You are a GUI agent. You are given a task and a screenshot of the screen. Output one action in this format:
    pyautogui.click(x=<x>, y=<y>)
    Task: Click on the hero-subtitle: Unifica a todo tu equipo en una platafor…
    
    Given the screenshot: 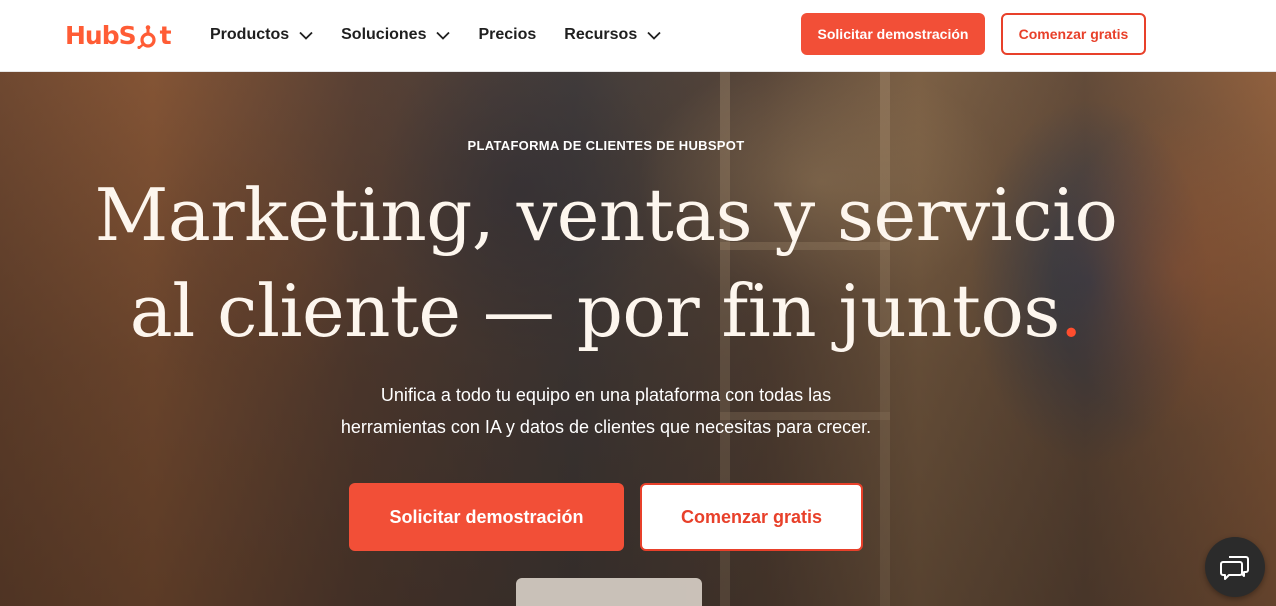 What is the action you would take?
    pyautogui.click(x=606, y=411)
    